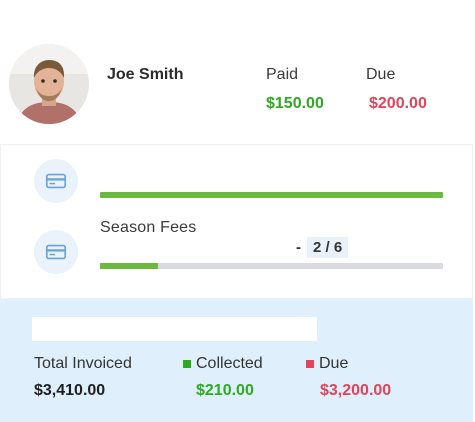 The image size is (475, 422). Describe the element at coordinates (148, 227) in the screenshot. I see `fee-row-2-title: Season Fees` at that location.